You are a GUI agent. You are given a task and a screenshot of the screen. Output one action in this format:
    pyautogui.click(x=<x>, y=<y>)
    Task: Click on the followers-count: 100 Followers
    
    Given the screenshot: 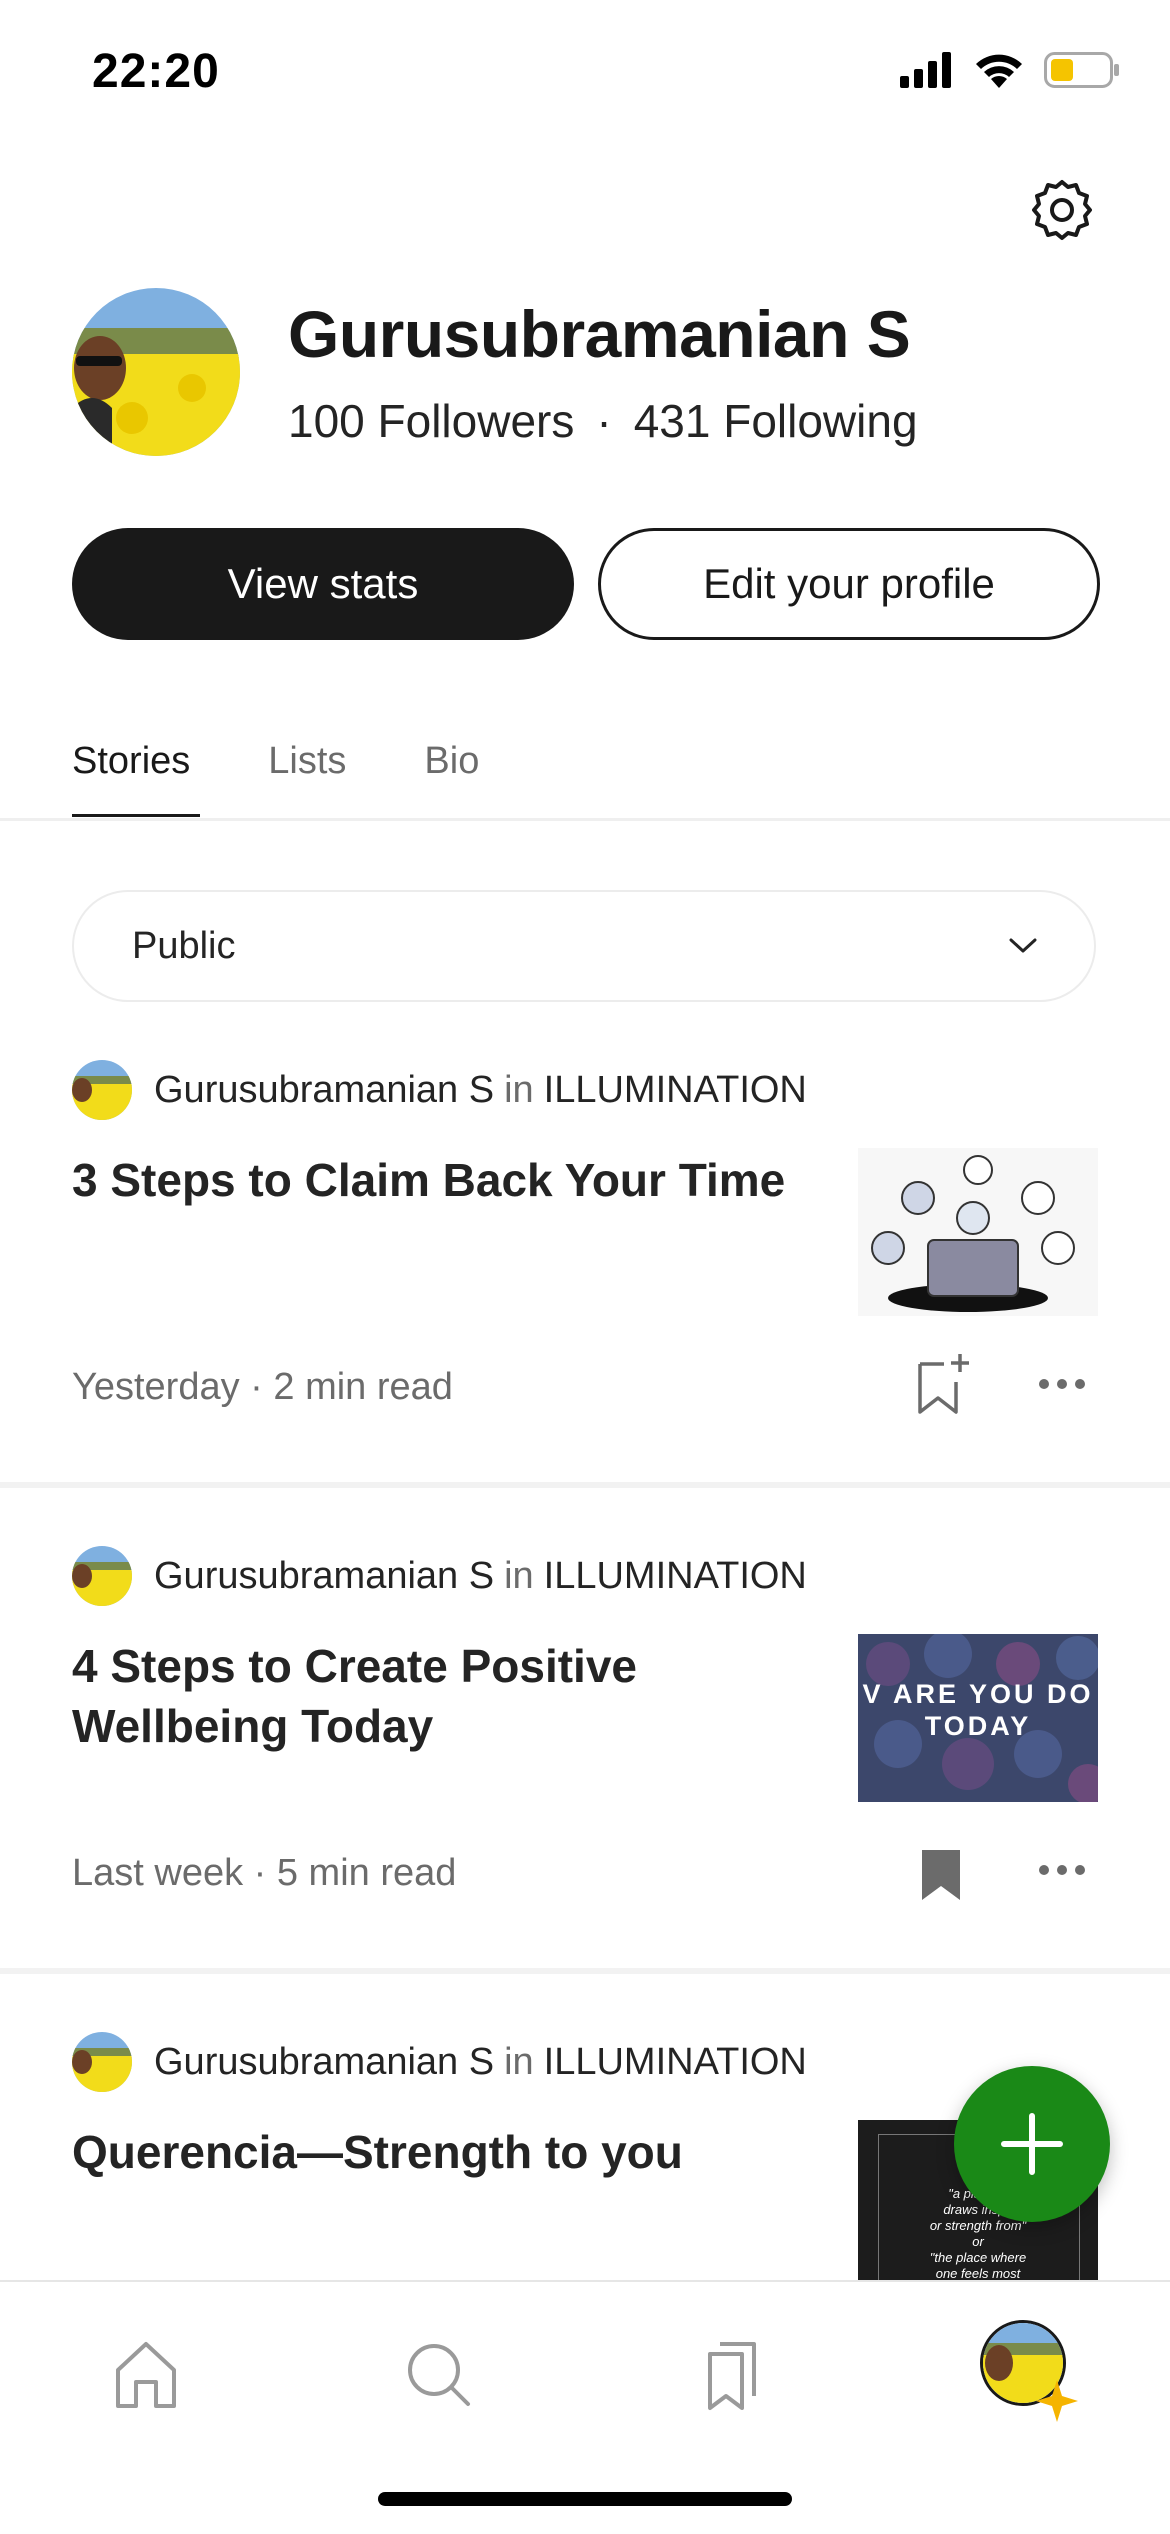 What is the action you would take?
    pyautogui.click(x=431, y=421)
    